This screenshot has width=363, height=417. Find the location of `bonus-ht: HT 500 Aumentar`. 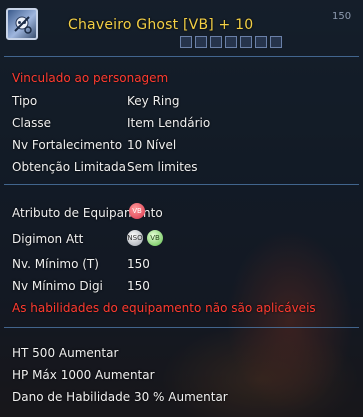

bonus-ht: HT 500 Aumentar is located at coordinates (65, 353).